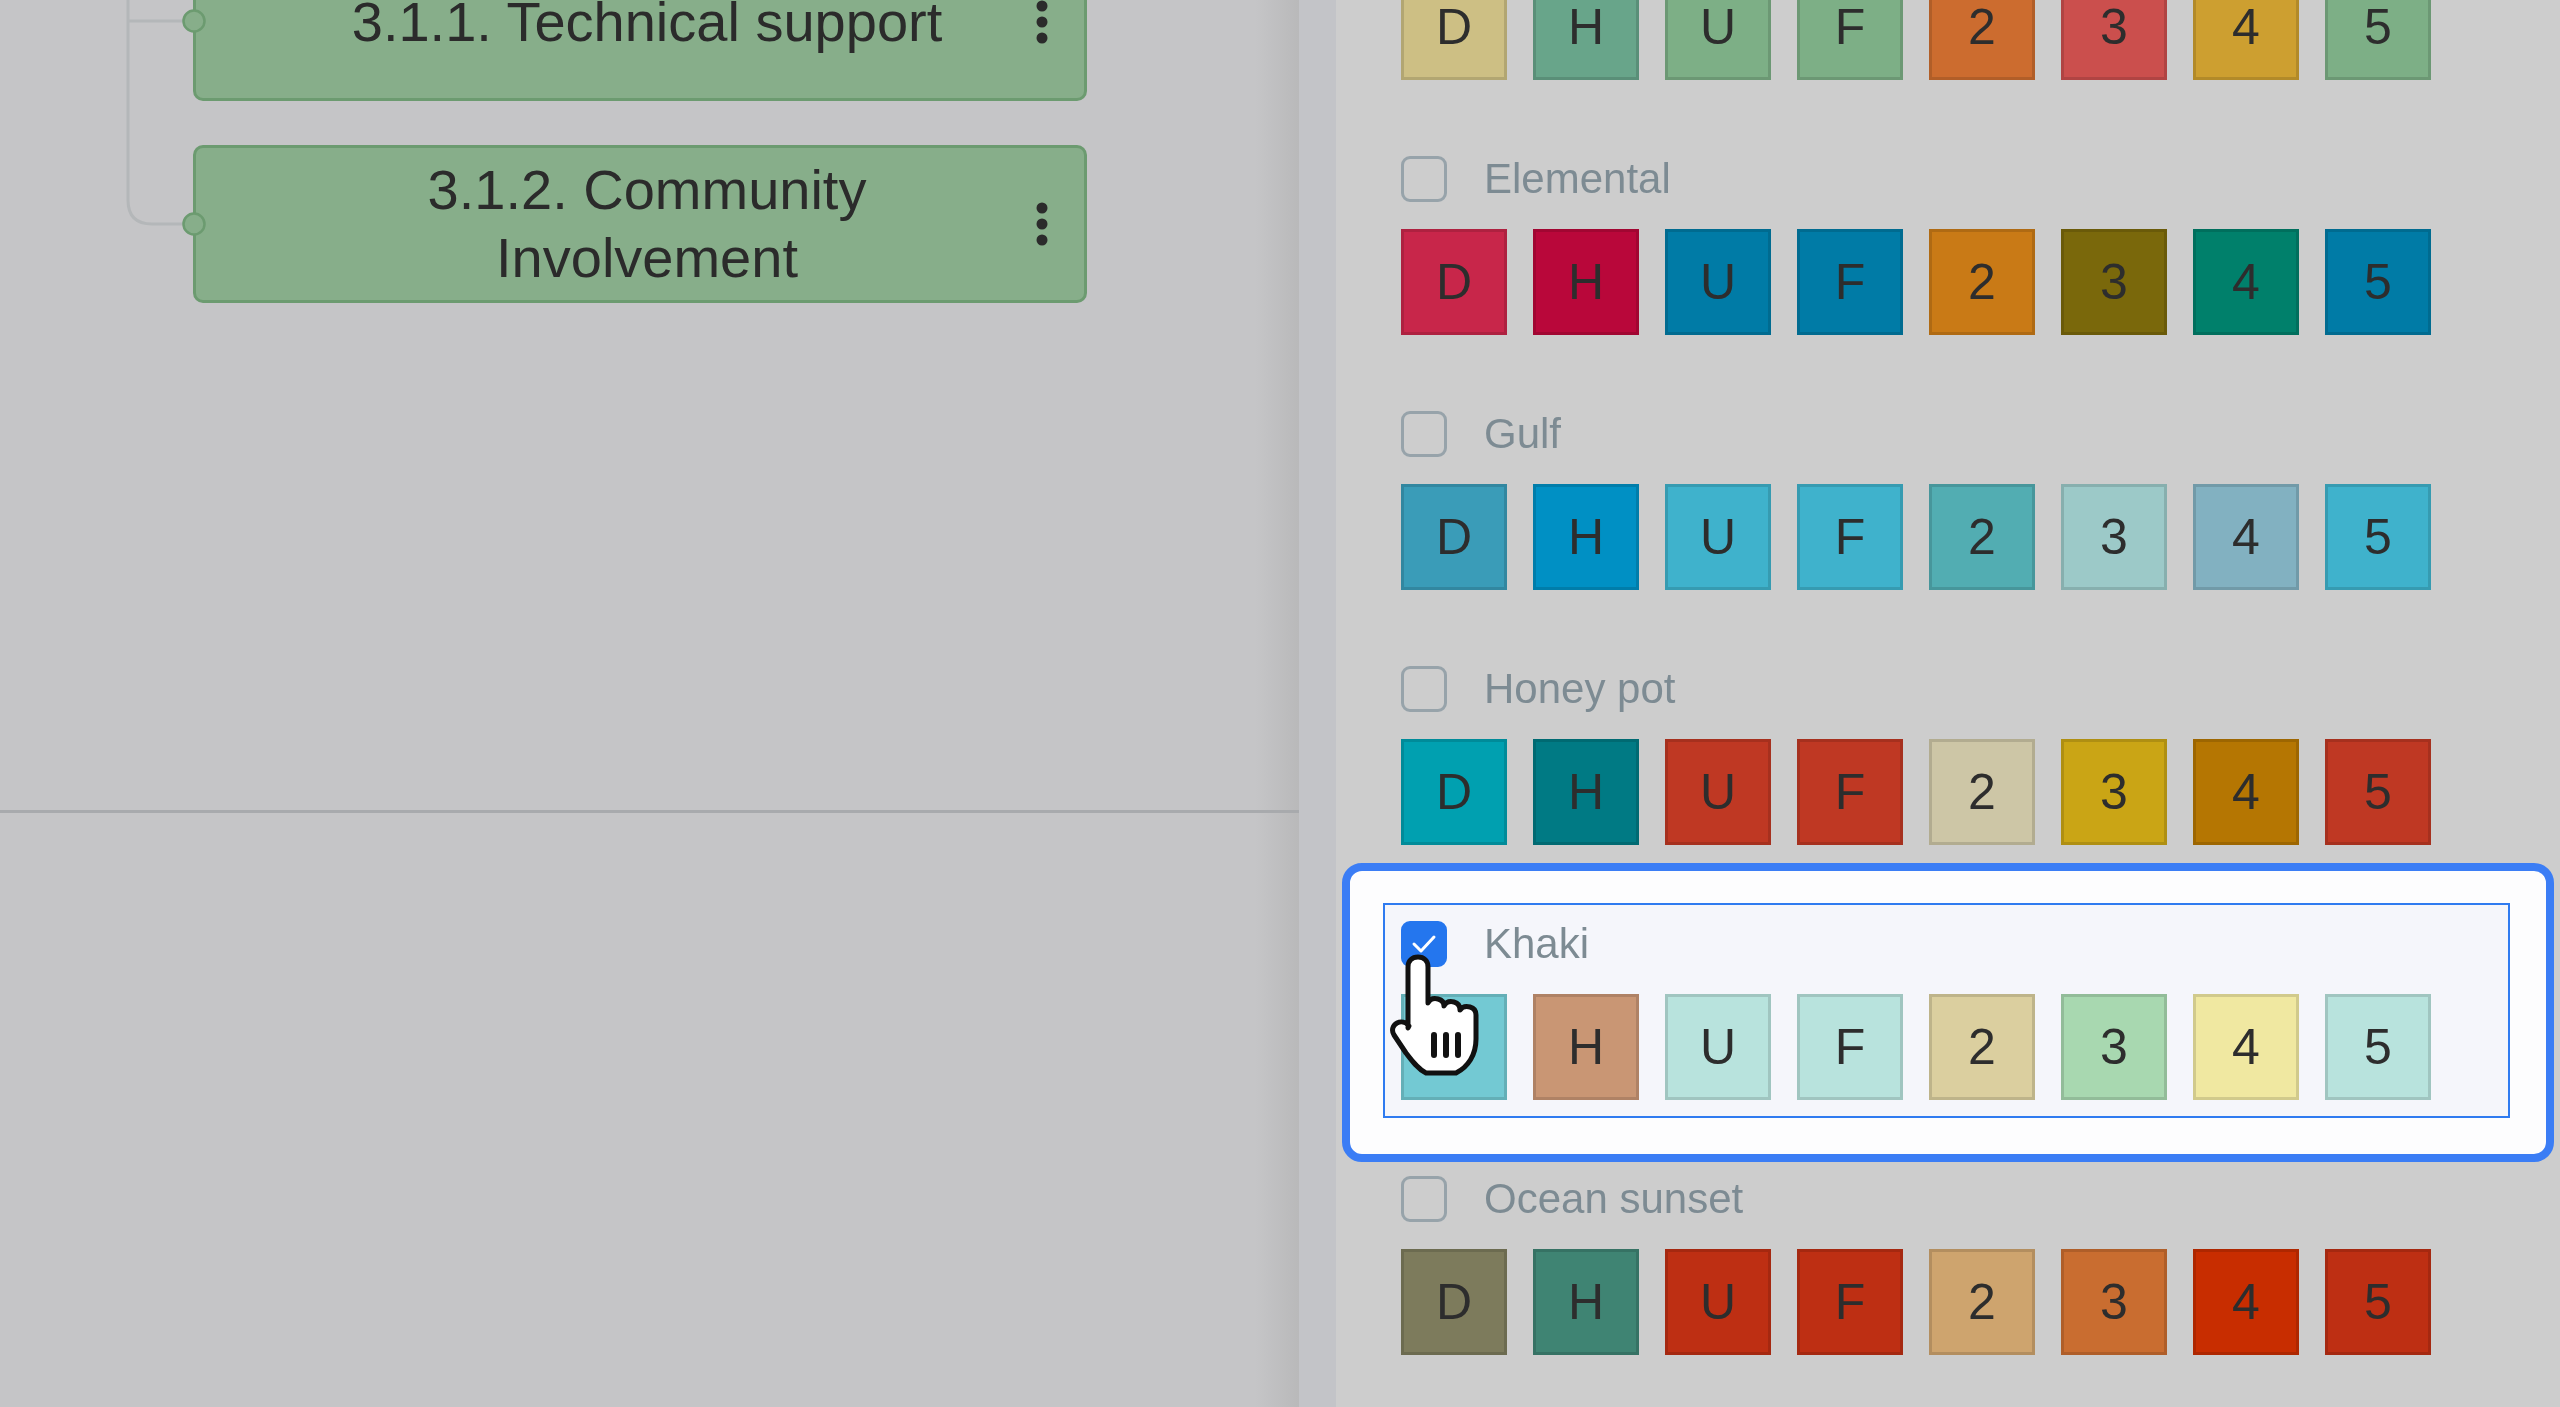  What do you see at coordinates (1317, 703) in the screenshot?
I see `panel-splitter` at bounding box center [1317, 703].